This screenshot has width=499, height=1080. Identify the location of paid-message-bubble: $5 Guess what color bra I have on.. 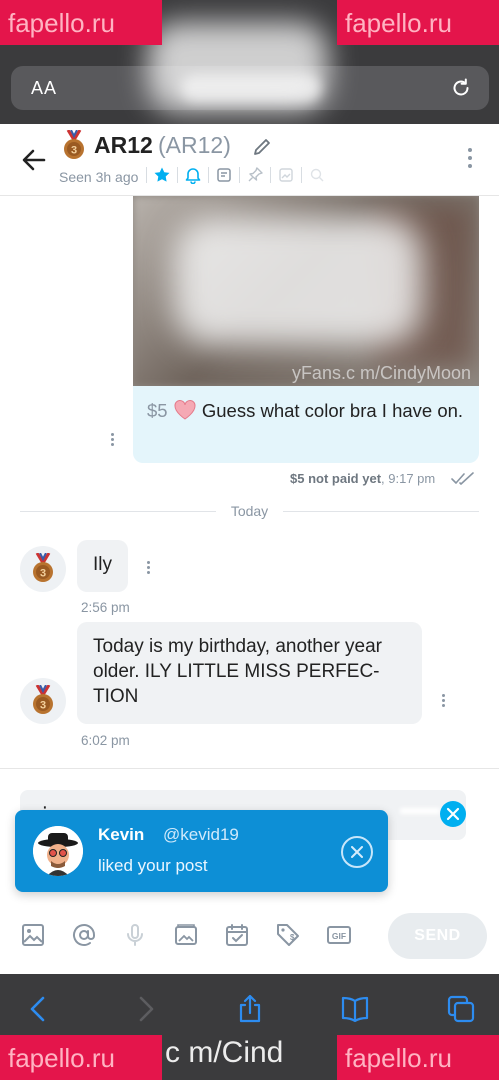
(306, 424).